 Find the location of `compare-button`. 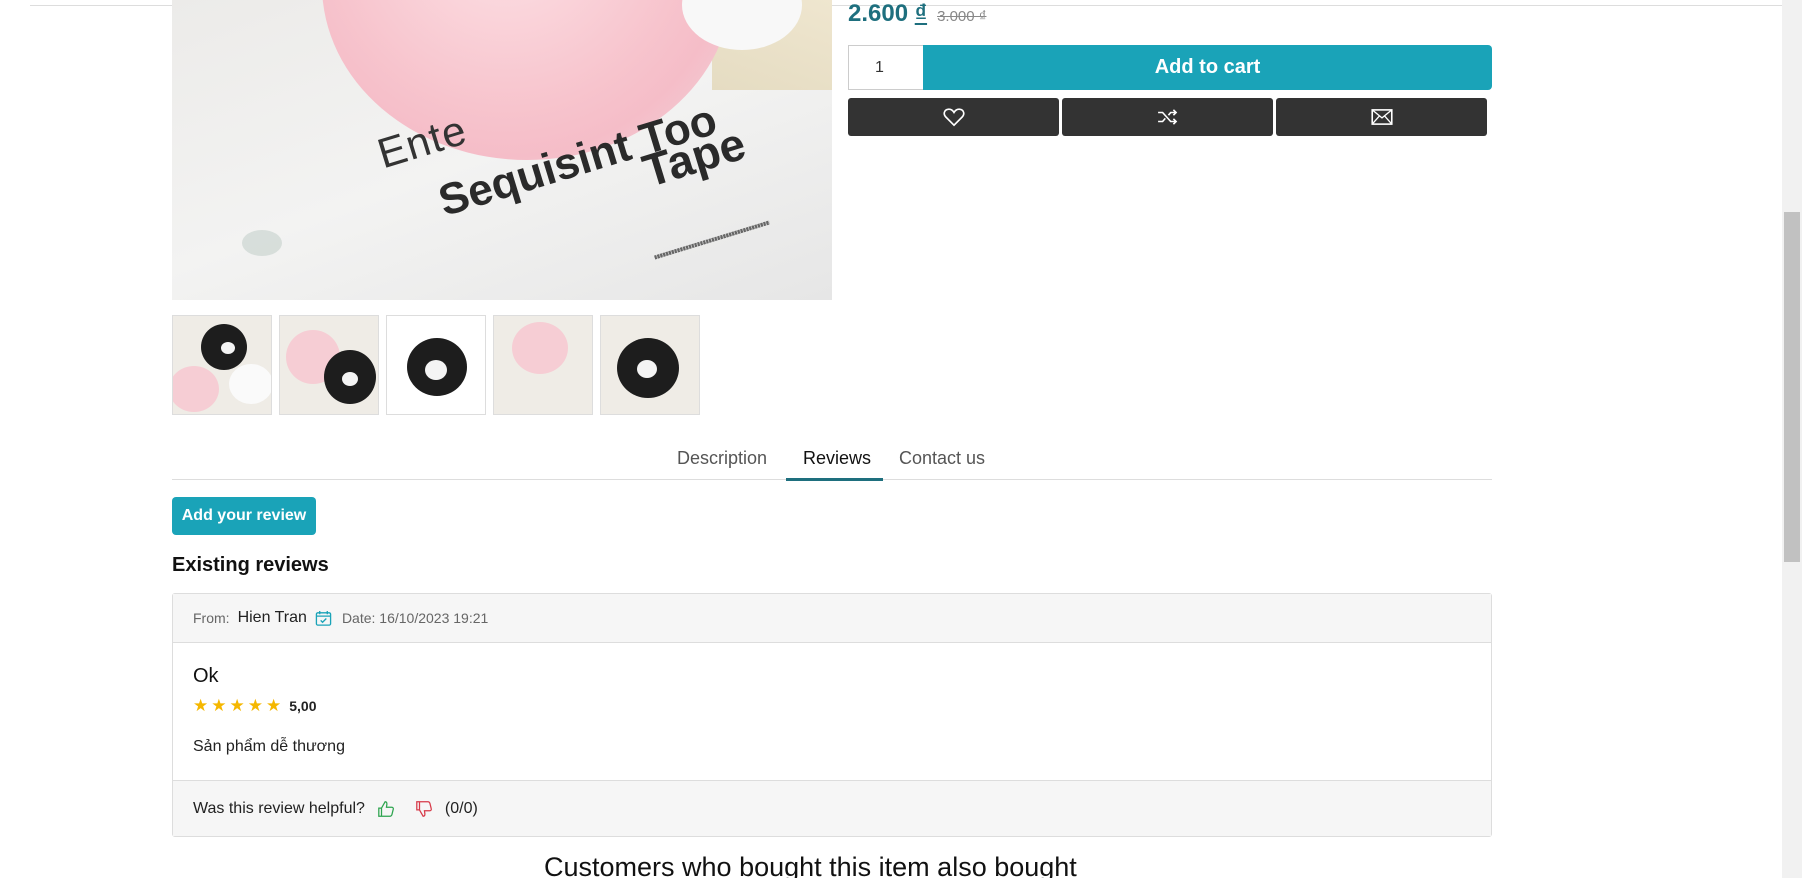

compare-button is located at coordinates (1167, 117).